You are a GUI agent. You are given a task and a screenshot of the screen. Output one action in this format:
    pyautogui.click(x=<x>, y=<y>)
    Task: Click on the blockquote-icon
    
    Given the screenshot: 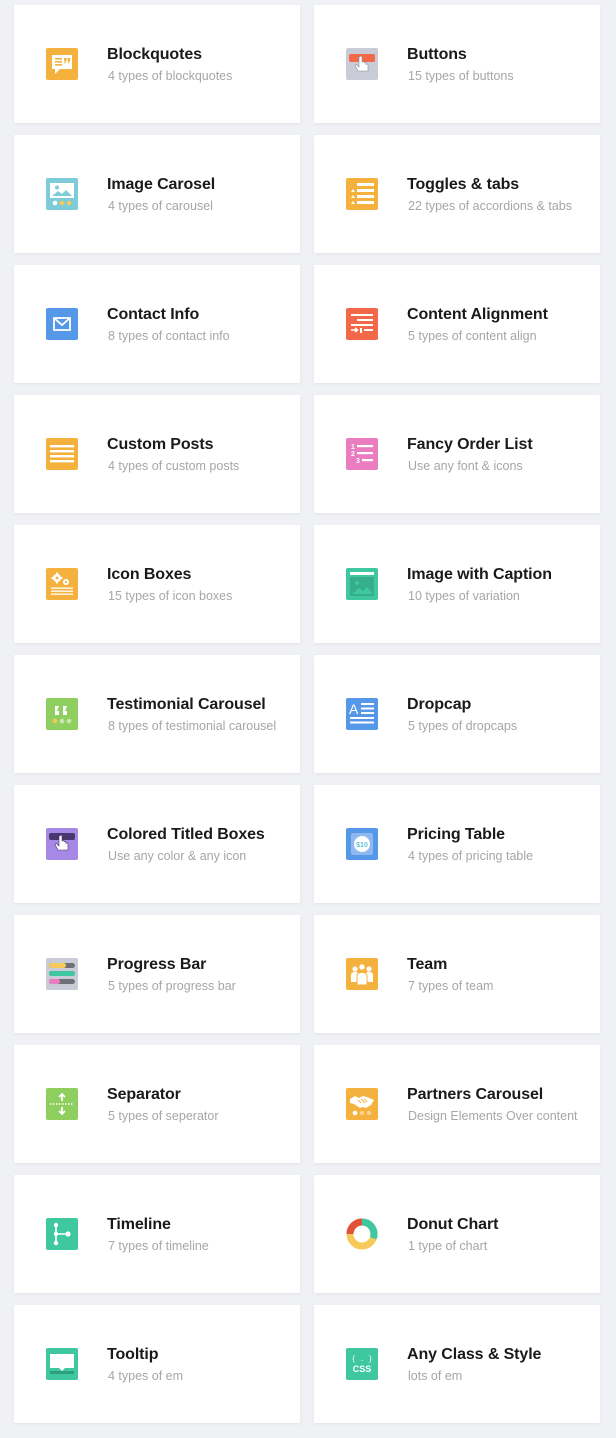 What is the action you would take?
    pyautogui.click(x=62, y=64)
    